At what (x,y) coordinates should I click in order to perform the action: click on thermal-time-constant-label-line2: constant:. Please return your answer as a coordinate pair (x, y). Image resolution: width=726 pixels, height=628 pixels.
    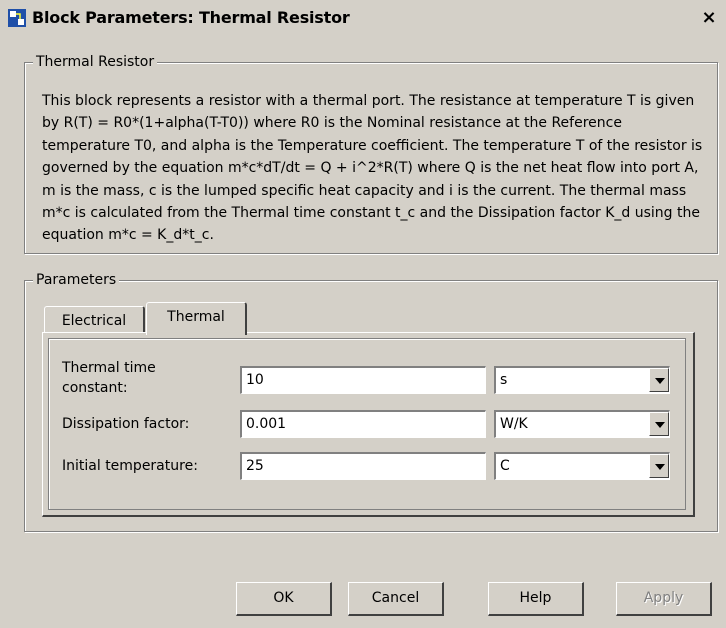
    Looking at the image, I should click on (95, 388).